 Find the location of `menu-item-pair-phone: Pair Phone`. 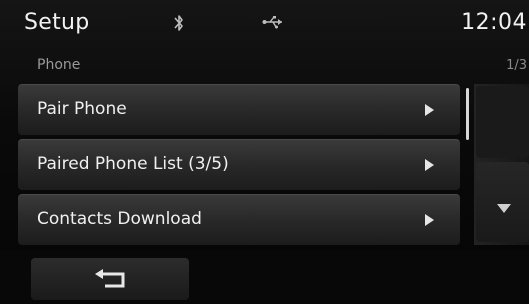

menu-item-pair-phone: Pair Phone is located at coordinates (239, 109).